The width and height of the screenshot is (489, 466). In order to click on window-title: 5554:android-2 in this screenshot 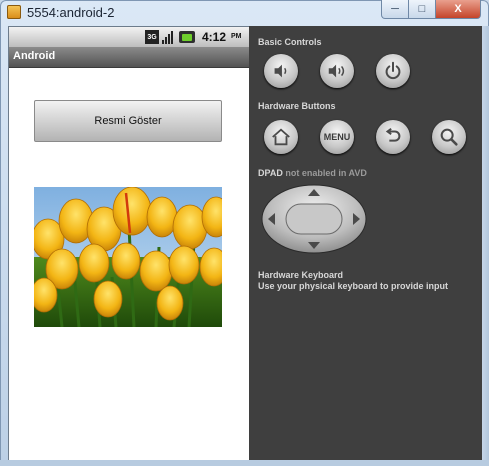, I will do `click(71, 12)`.